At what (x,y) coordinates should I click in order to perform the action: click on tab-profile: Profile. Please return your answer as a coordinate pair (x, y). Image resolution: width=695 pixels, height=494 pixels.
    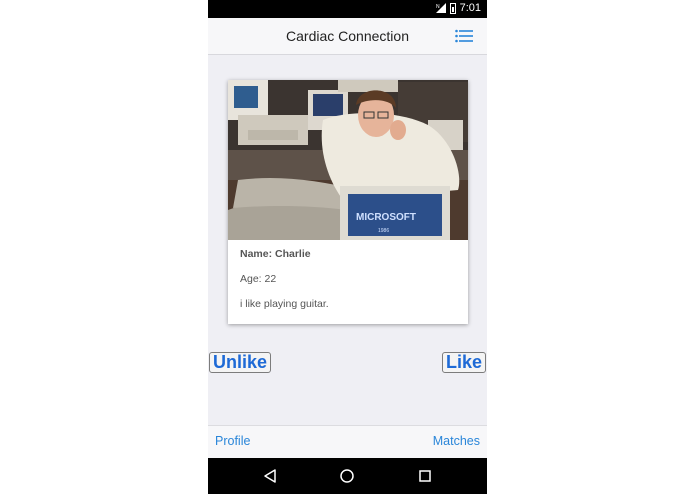
    Looking at the image, I should click on (232, 441).